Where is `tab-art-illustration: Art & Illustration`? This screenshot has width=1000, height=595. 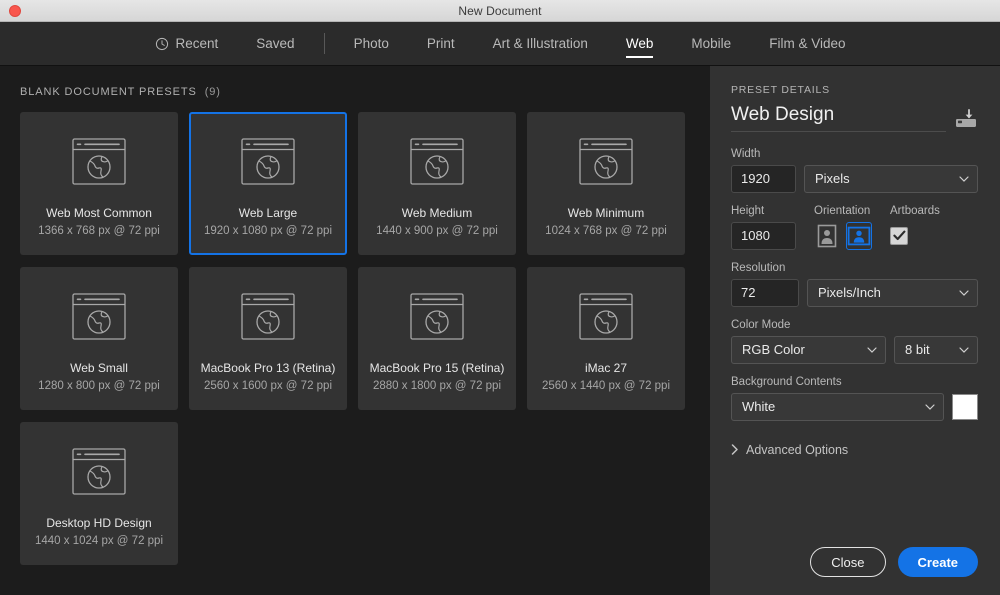 tab-art-illustration: Art & Illustration is located at coordinates (540, 43).